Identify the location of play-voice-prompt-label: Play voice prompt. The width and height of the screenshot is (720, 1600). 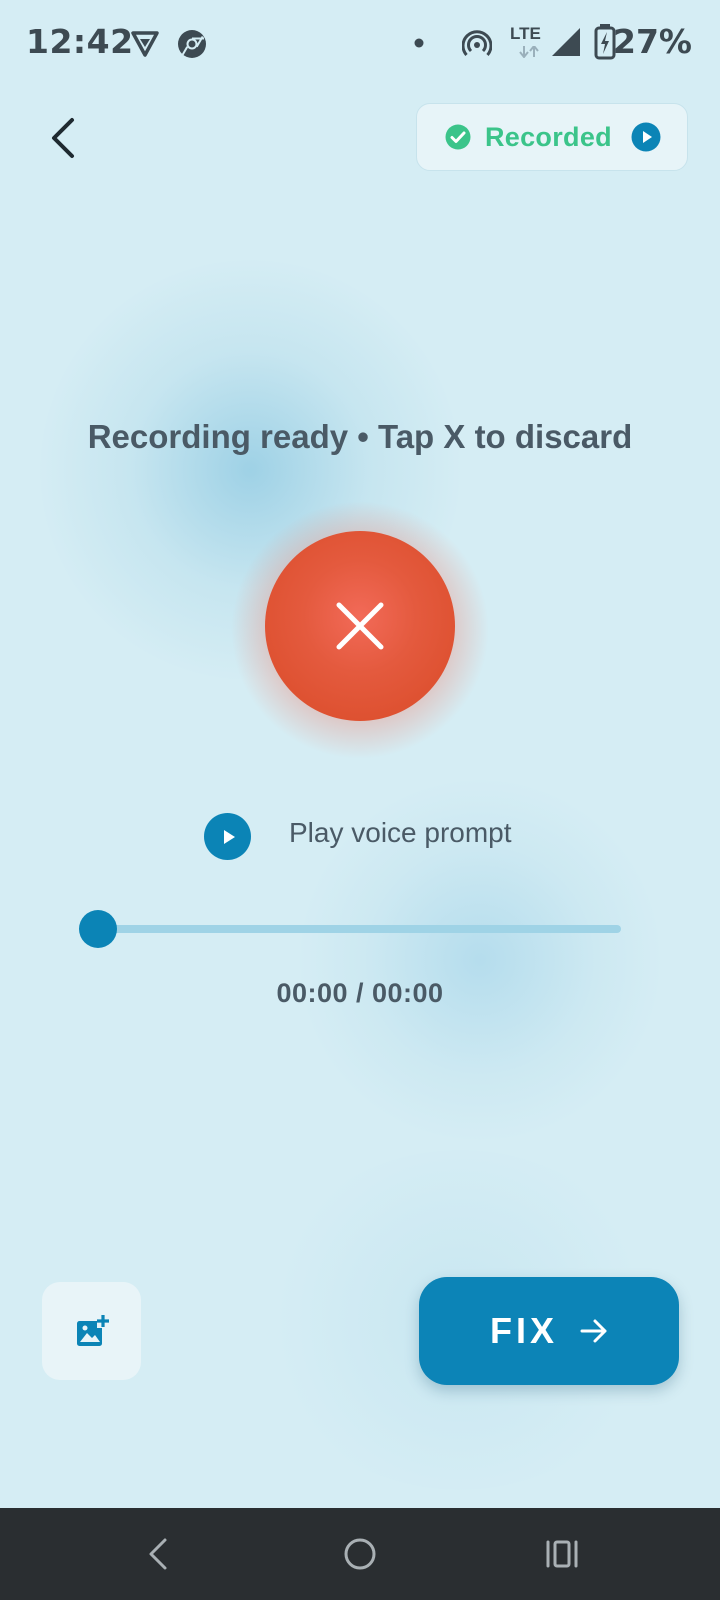
(400, 833).